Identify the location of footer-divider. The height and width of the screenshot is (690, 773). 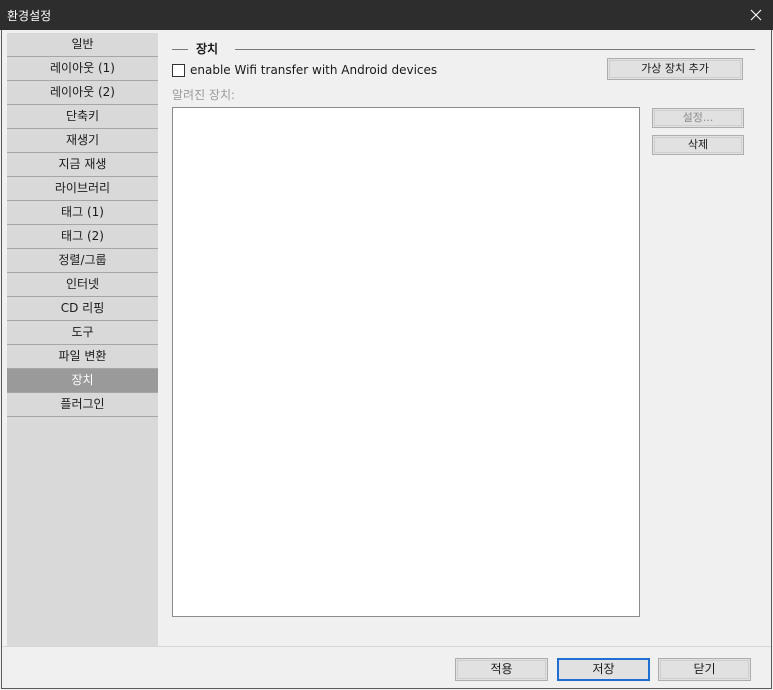
(386, 646).